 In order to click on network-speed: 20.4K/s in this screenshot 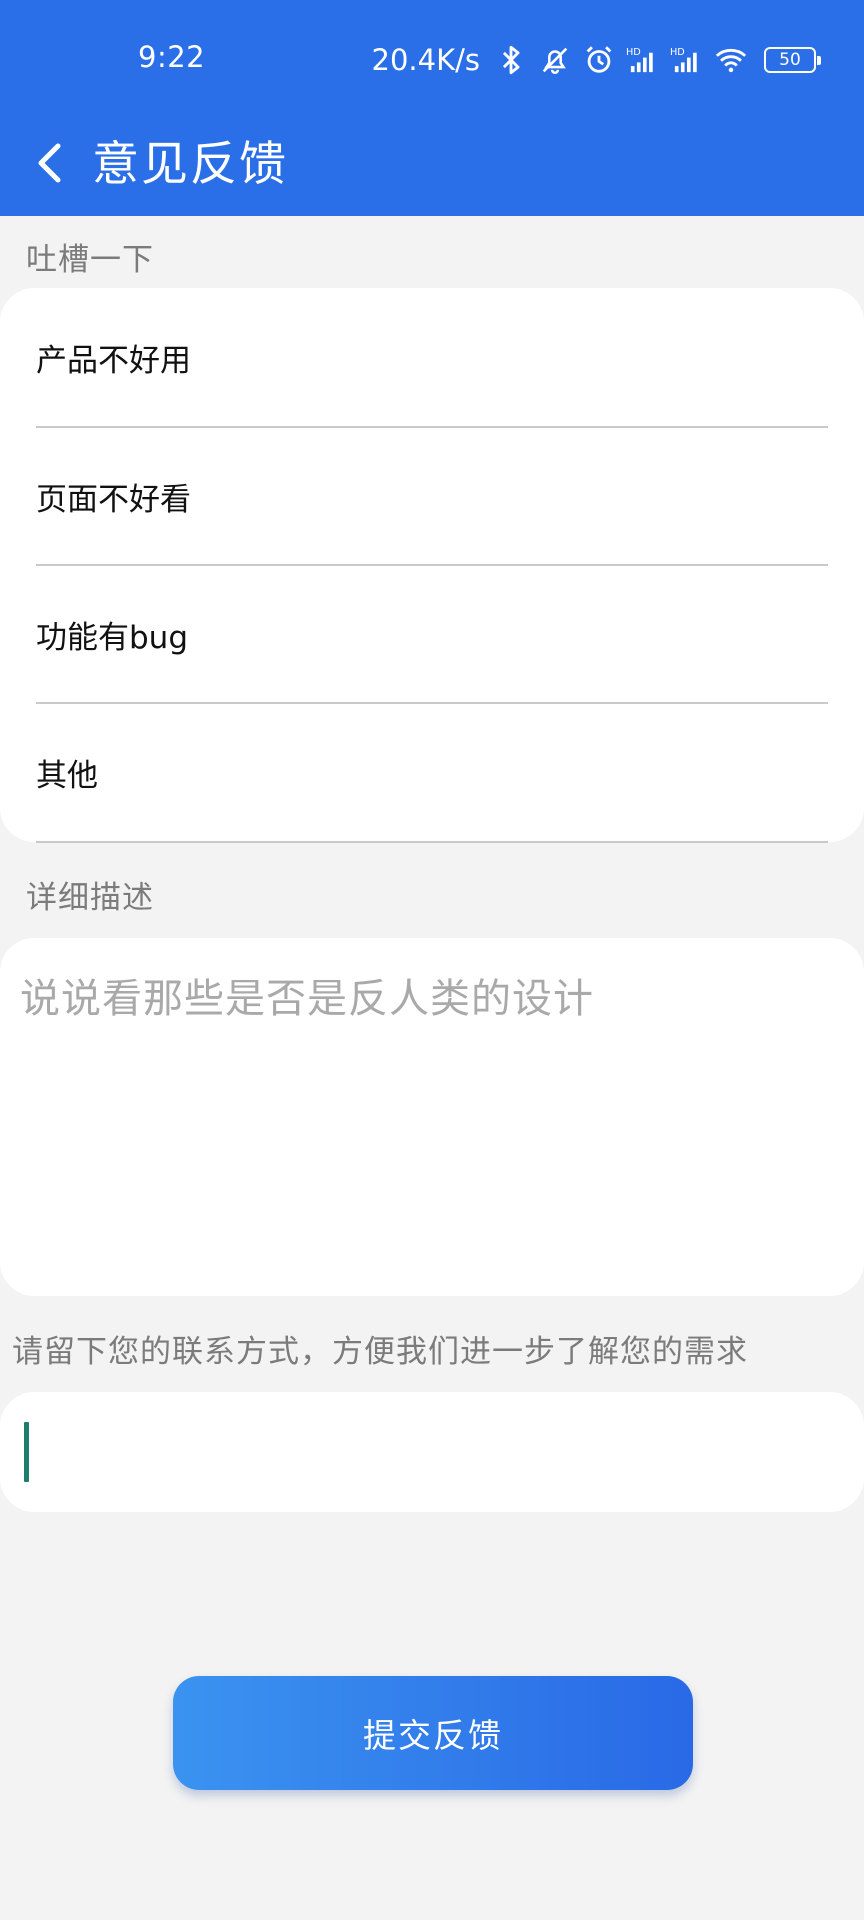, I will do `click(425, 60)`.